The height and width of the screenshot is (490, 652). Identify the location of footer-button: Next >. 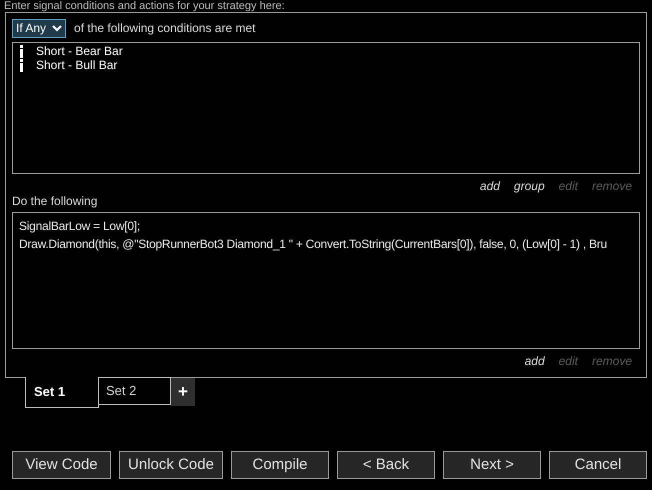
(492, 465).